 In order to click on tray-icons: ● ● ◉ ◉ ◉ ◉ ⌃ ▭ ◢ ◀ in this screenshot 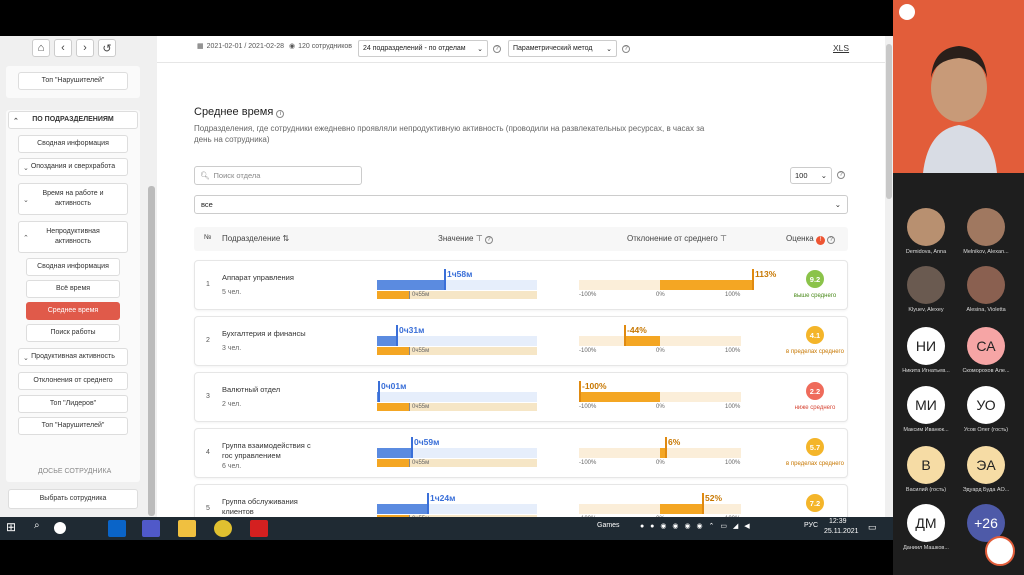, I will do `click(696, 526)`.